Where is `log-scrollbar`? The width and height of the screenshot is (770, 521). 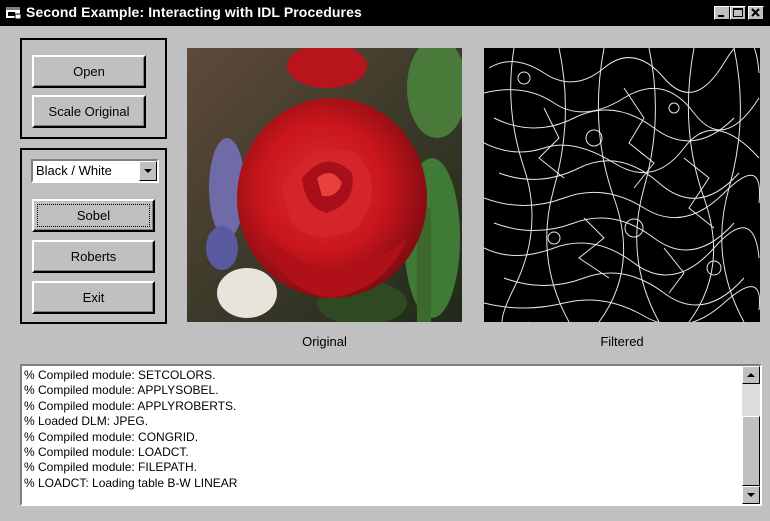 log-scrollbar is located at coordinates (751, 435).